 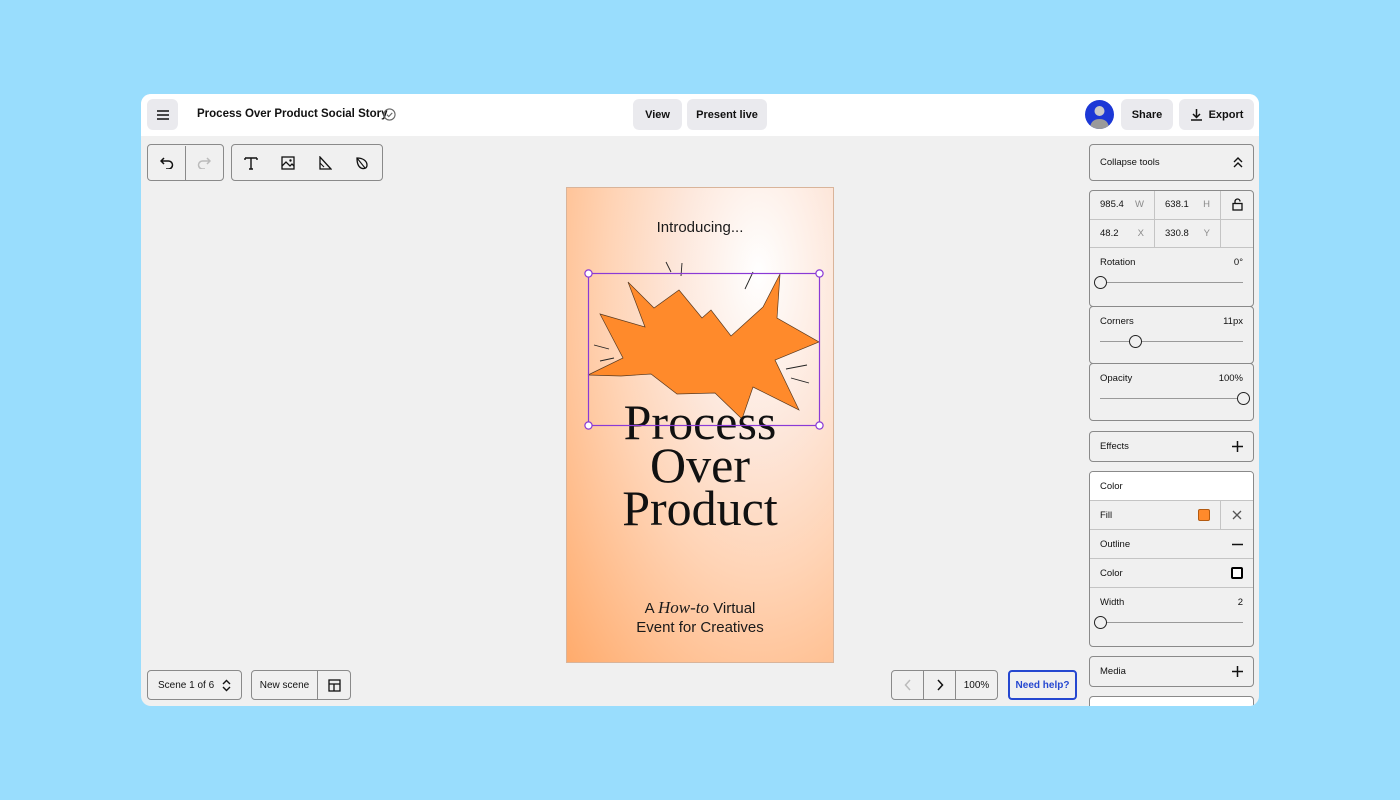 I want to click on aspect-lock-button, so click(x=1237, y=205).